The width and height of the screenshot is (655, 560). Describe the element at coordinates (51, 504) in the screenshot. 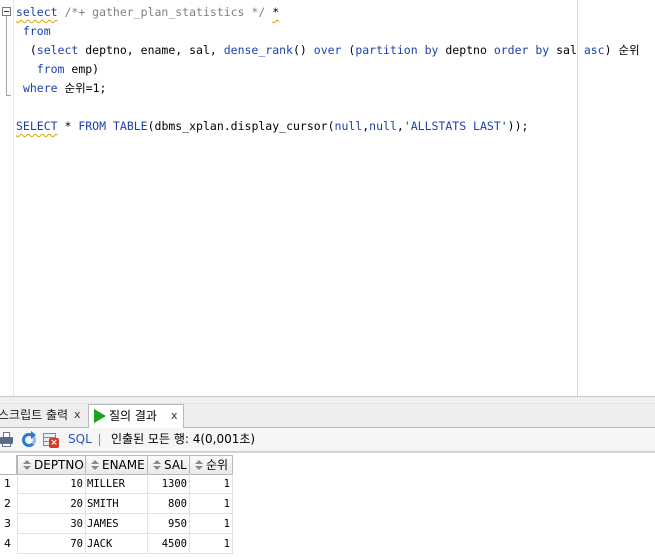

I see `cell-deptno: 20` at that location.